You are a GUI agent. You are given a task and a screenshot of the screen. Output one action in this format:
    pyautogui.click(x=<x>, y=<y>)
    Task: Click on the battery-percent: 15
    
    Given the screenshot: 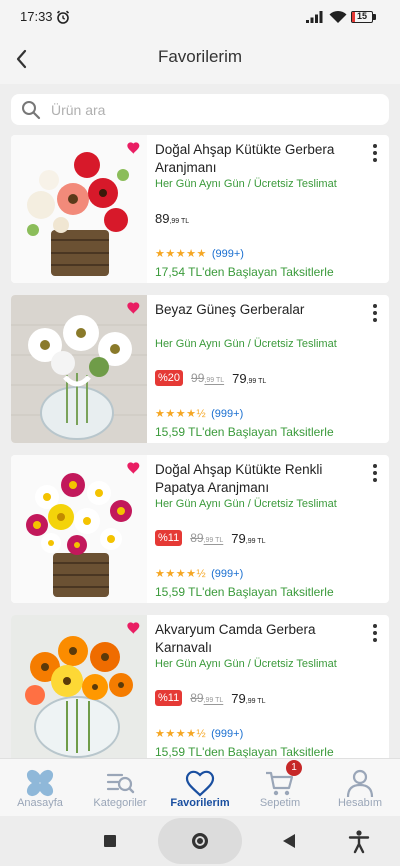 What is the action you would take?
    pyautogui.click(x=361, y=16)
    